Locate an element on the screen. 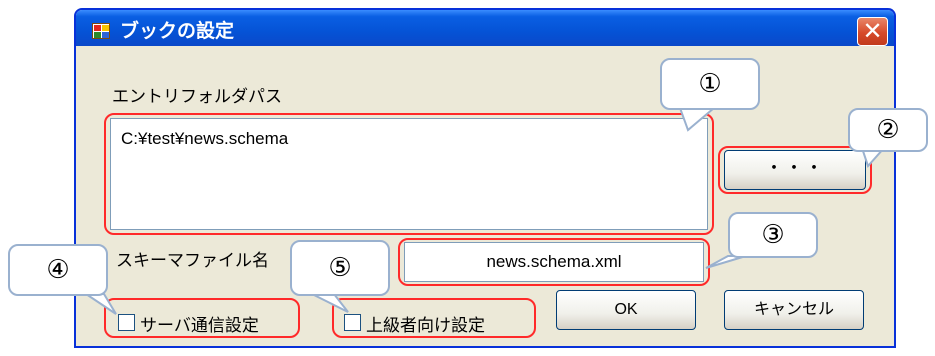 This screenshot has width=935, height=356. callout-4: ④ is located at coordinates (58, 270).